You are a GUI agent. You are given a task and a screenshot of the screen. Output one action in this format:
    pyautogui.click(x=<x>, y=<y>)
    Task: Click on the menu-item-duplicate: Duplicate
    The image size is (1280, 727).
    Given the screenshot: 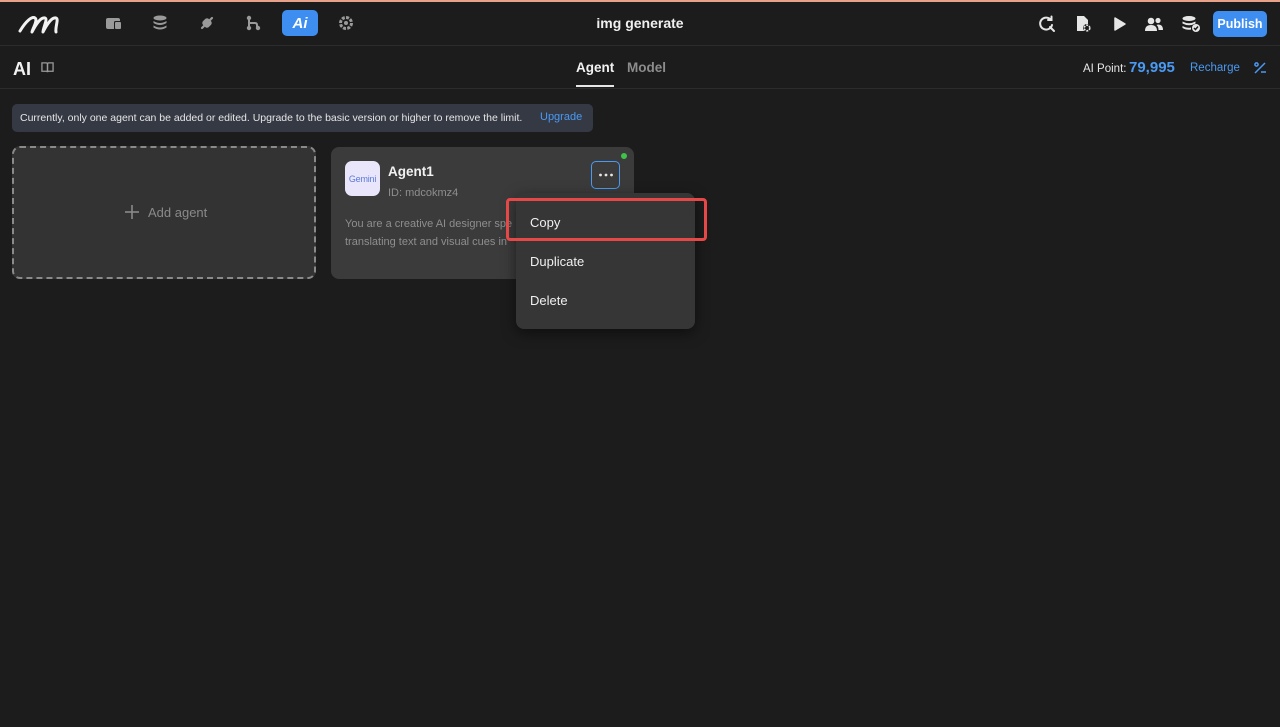 What is the action you would take?
    pyautogui.click(x=557, y=261)
    